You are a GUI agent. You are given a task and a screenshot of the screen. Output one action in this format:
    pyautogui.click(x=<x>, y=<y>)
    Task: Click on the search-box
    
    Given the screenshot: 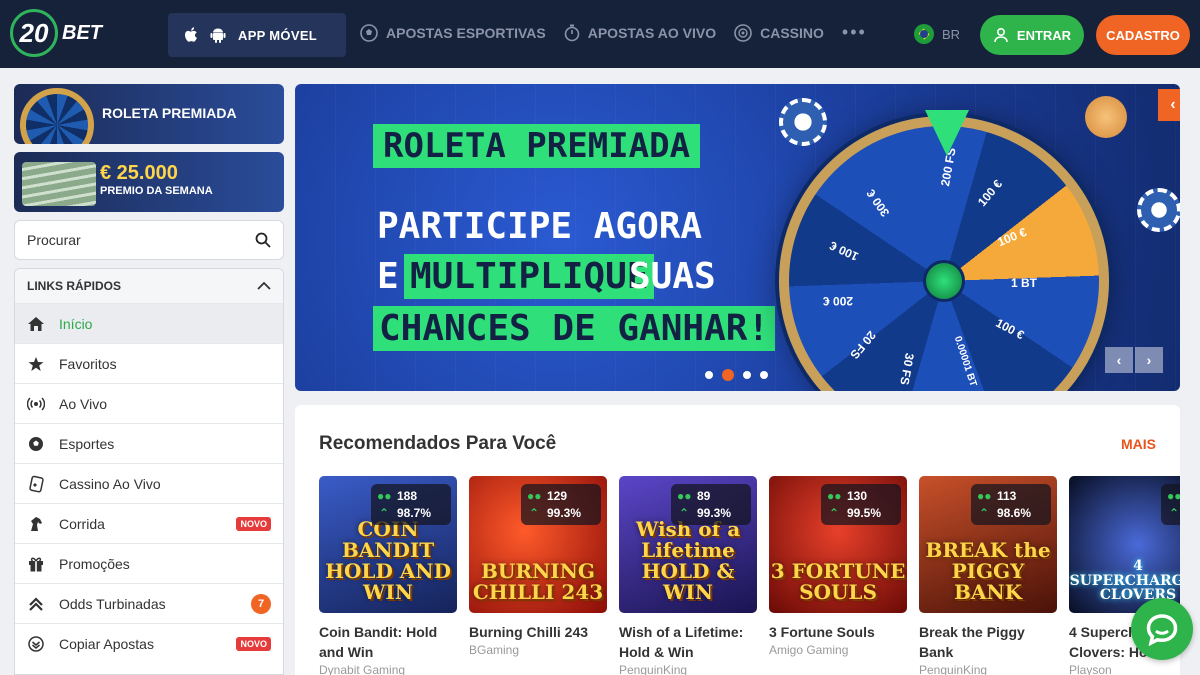 What is the action you would take?
    pyautogui.click(x=149, y=240)
    